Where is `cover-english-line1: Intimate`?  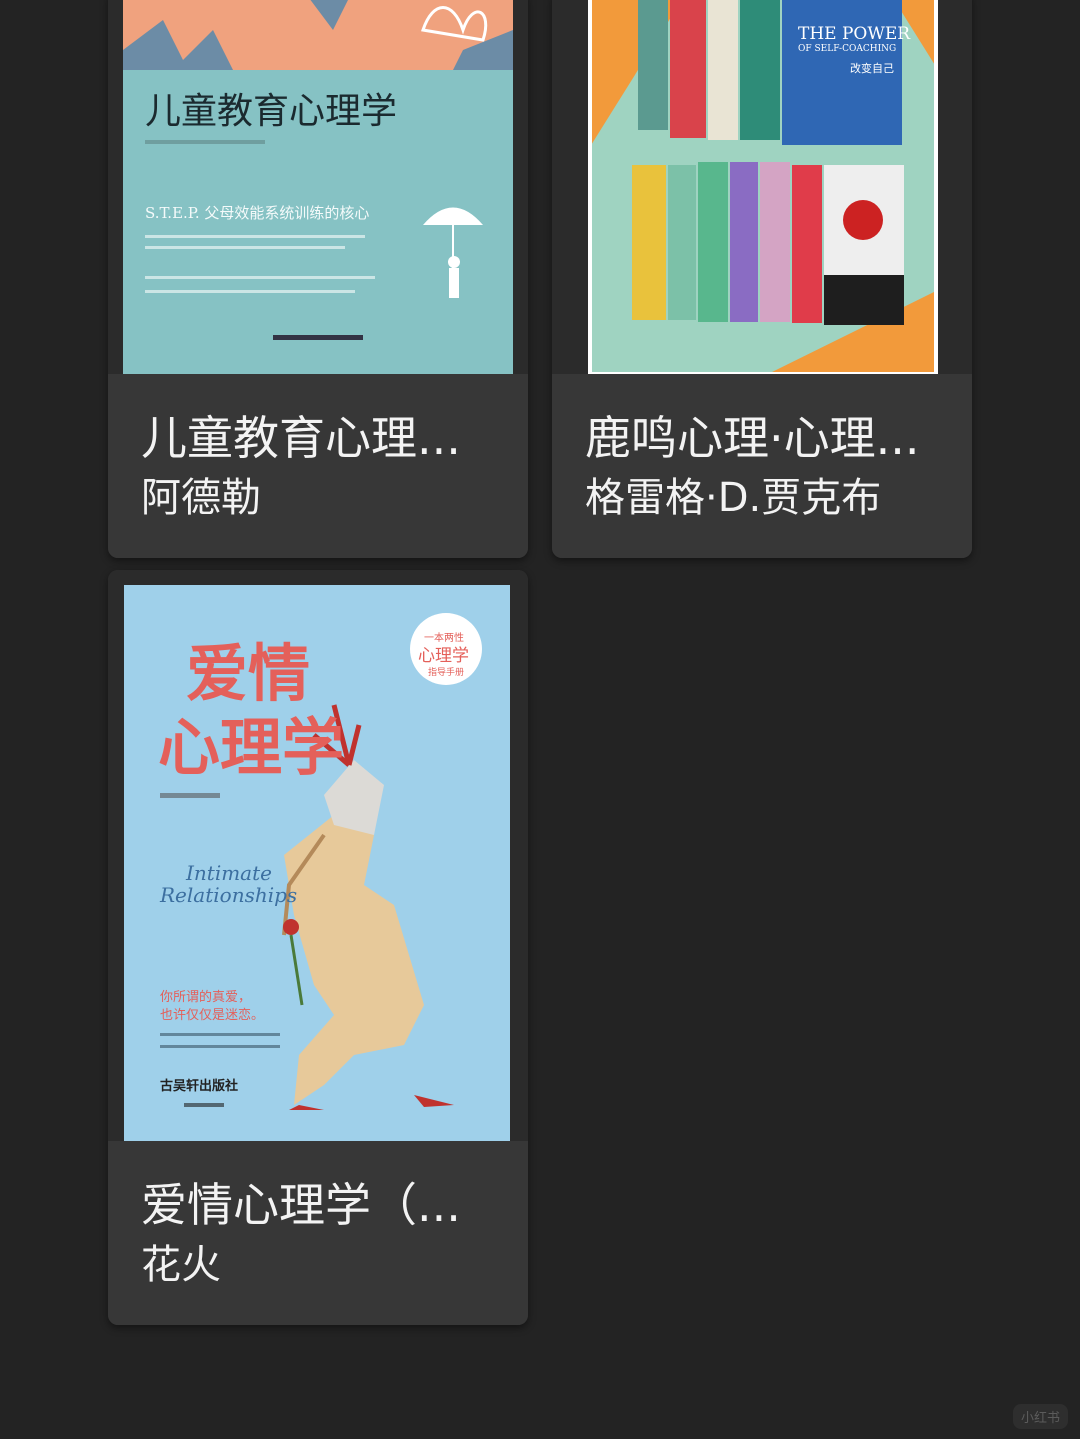 cover-english-line1: Intimate is located at coordinates (229, 873).